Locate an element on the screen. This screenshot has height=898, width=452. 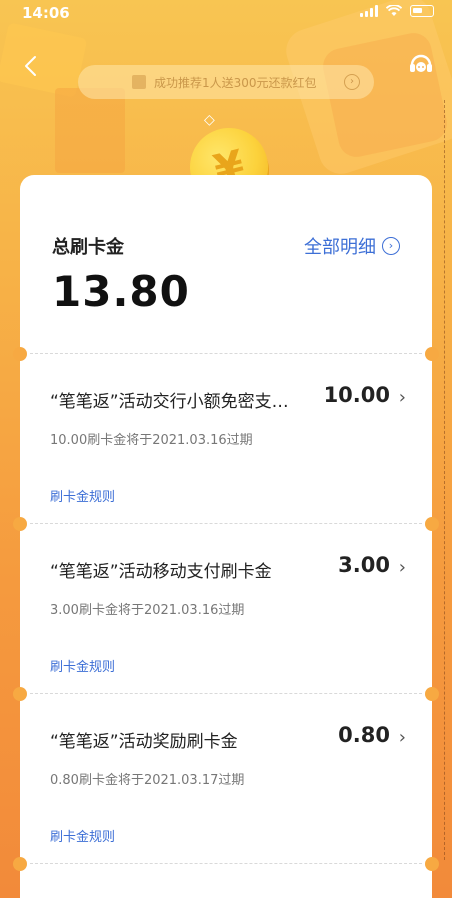
customer-service-icon is located at coordinates (421, 63).